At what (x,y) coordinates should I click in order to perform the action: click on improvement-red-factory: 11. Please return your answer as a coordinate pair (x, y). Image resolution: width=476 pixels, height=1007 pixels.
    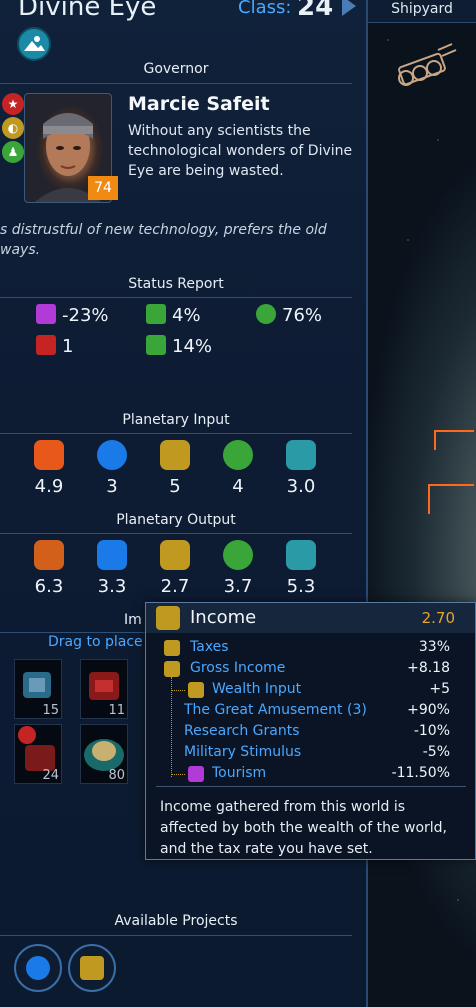
    Looking at the image, I should click on (104, 689).